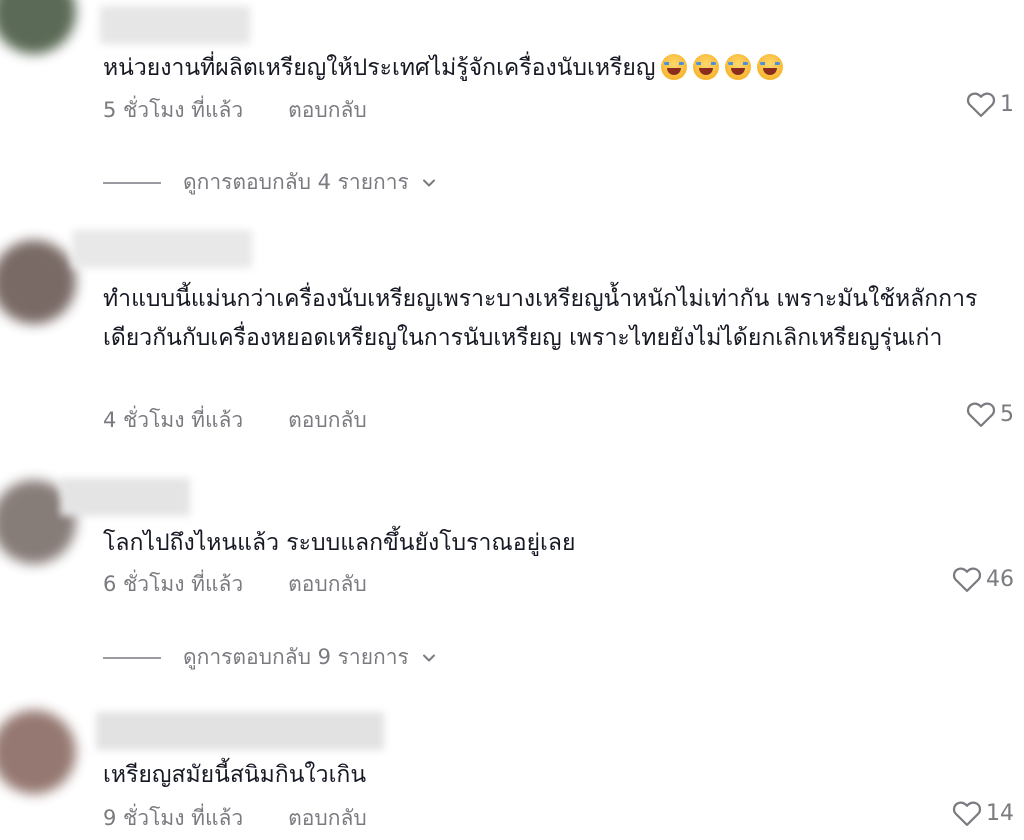 The height and width of the screenshot is (840, 1024). I want to click on like-button: 46, so click(983, 579).